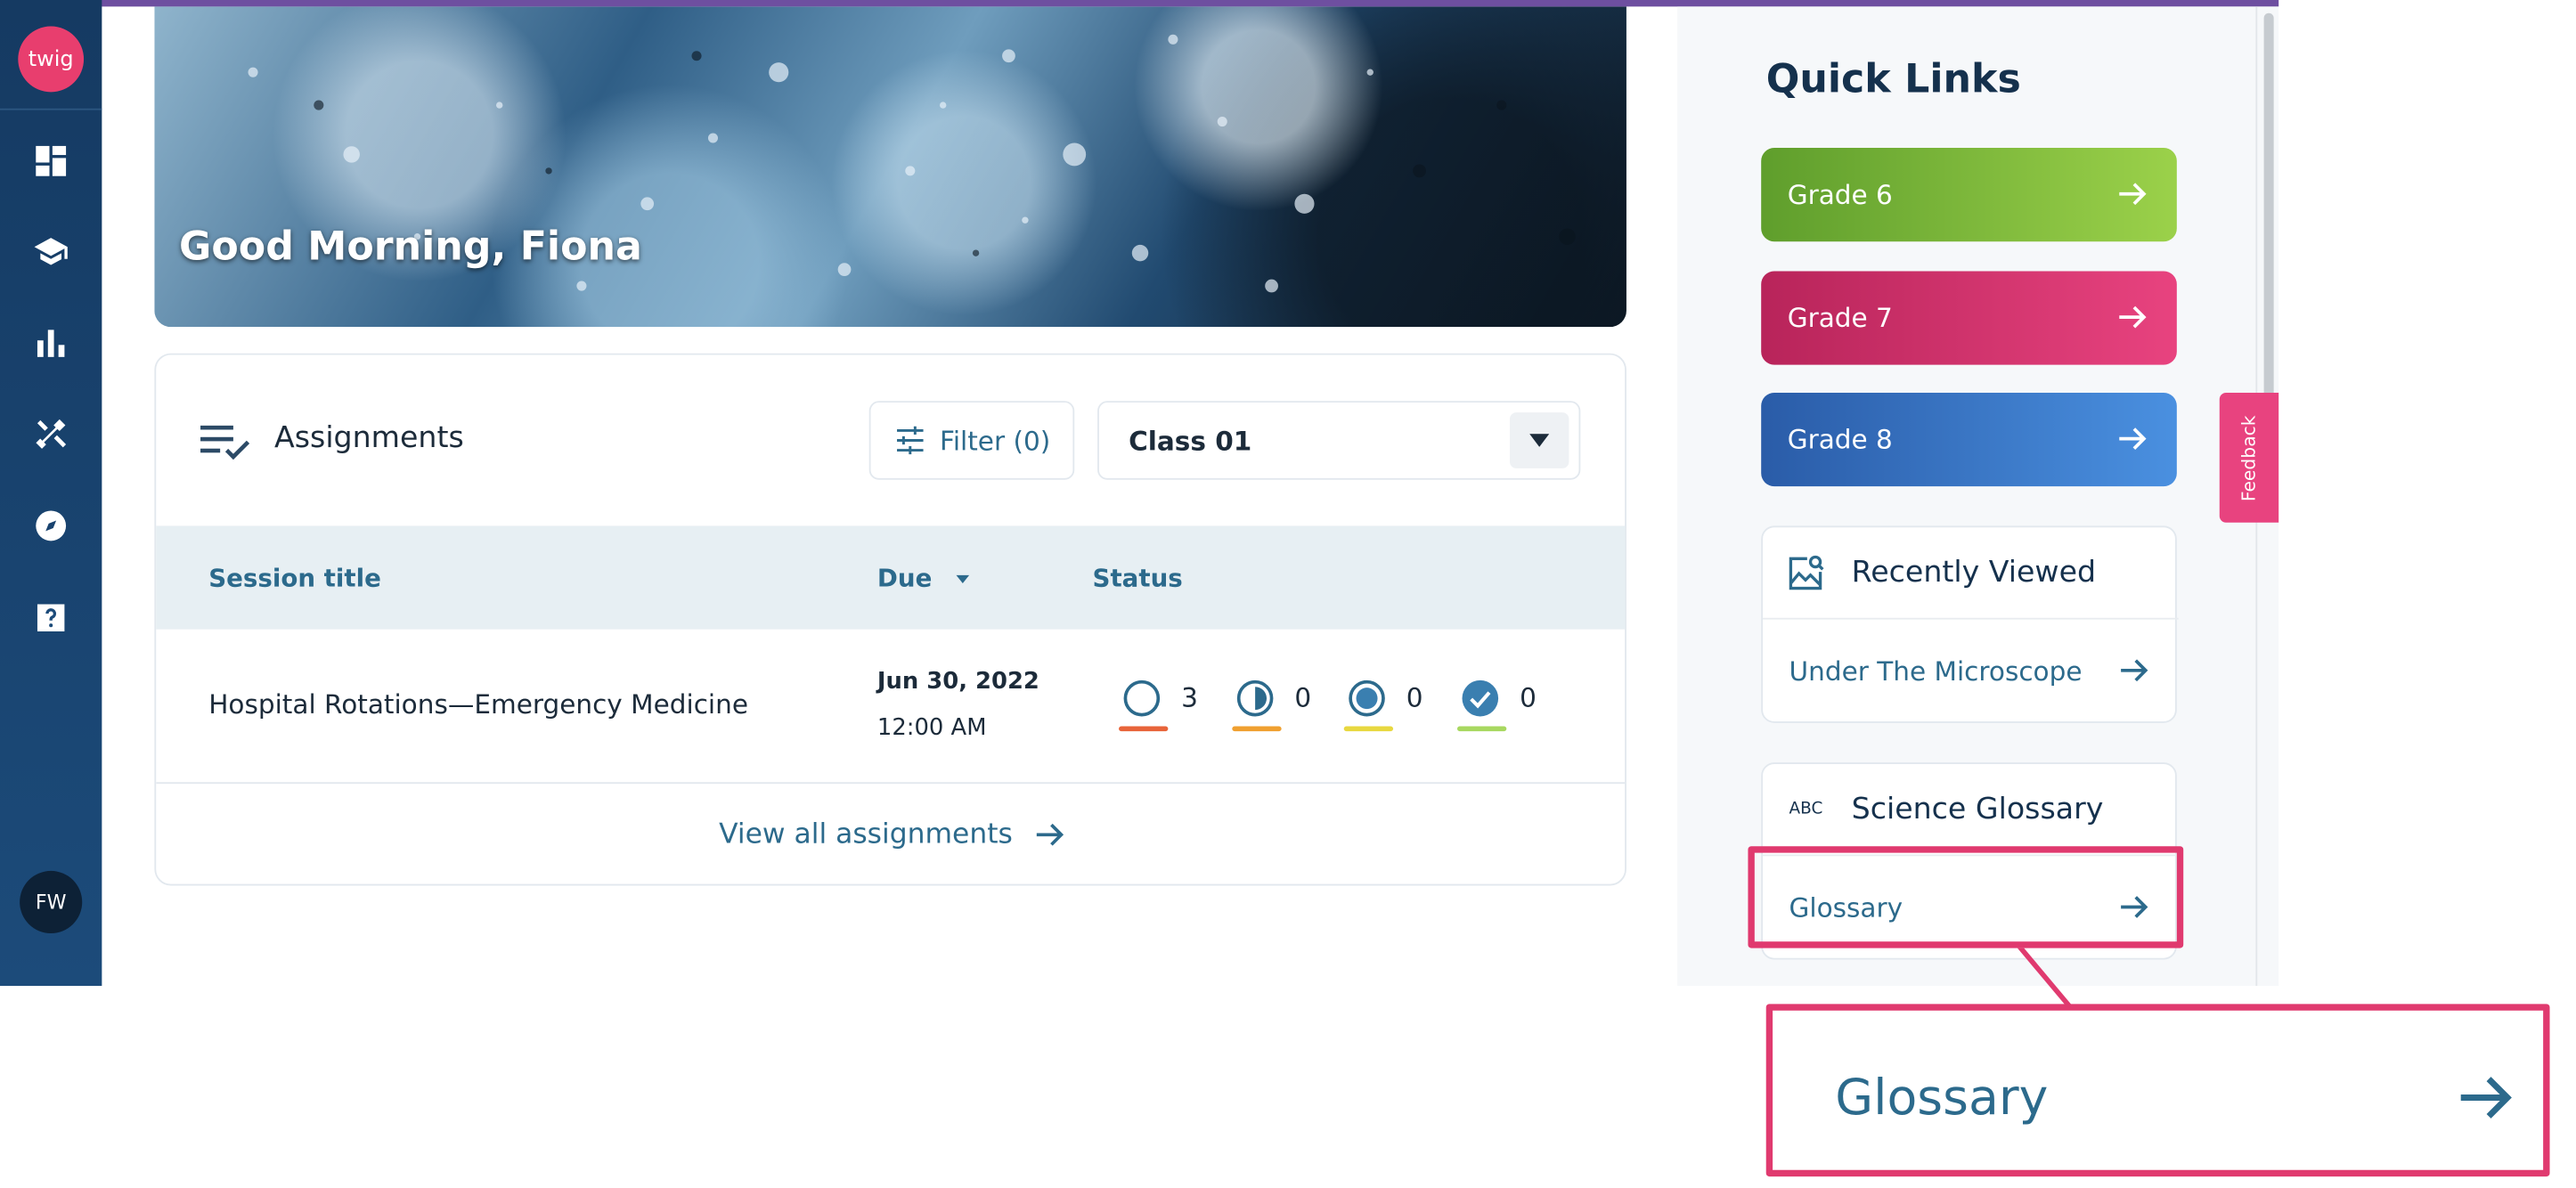  I want to click on recently-viewed-title: Recently Viewed, so click(1974, 572).